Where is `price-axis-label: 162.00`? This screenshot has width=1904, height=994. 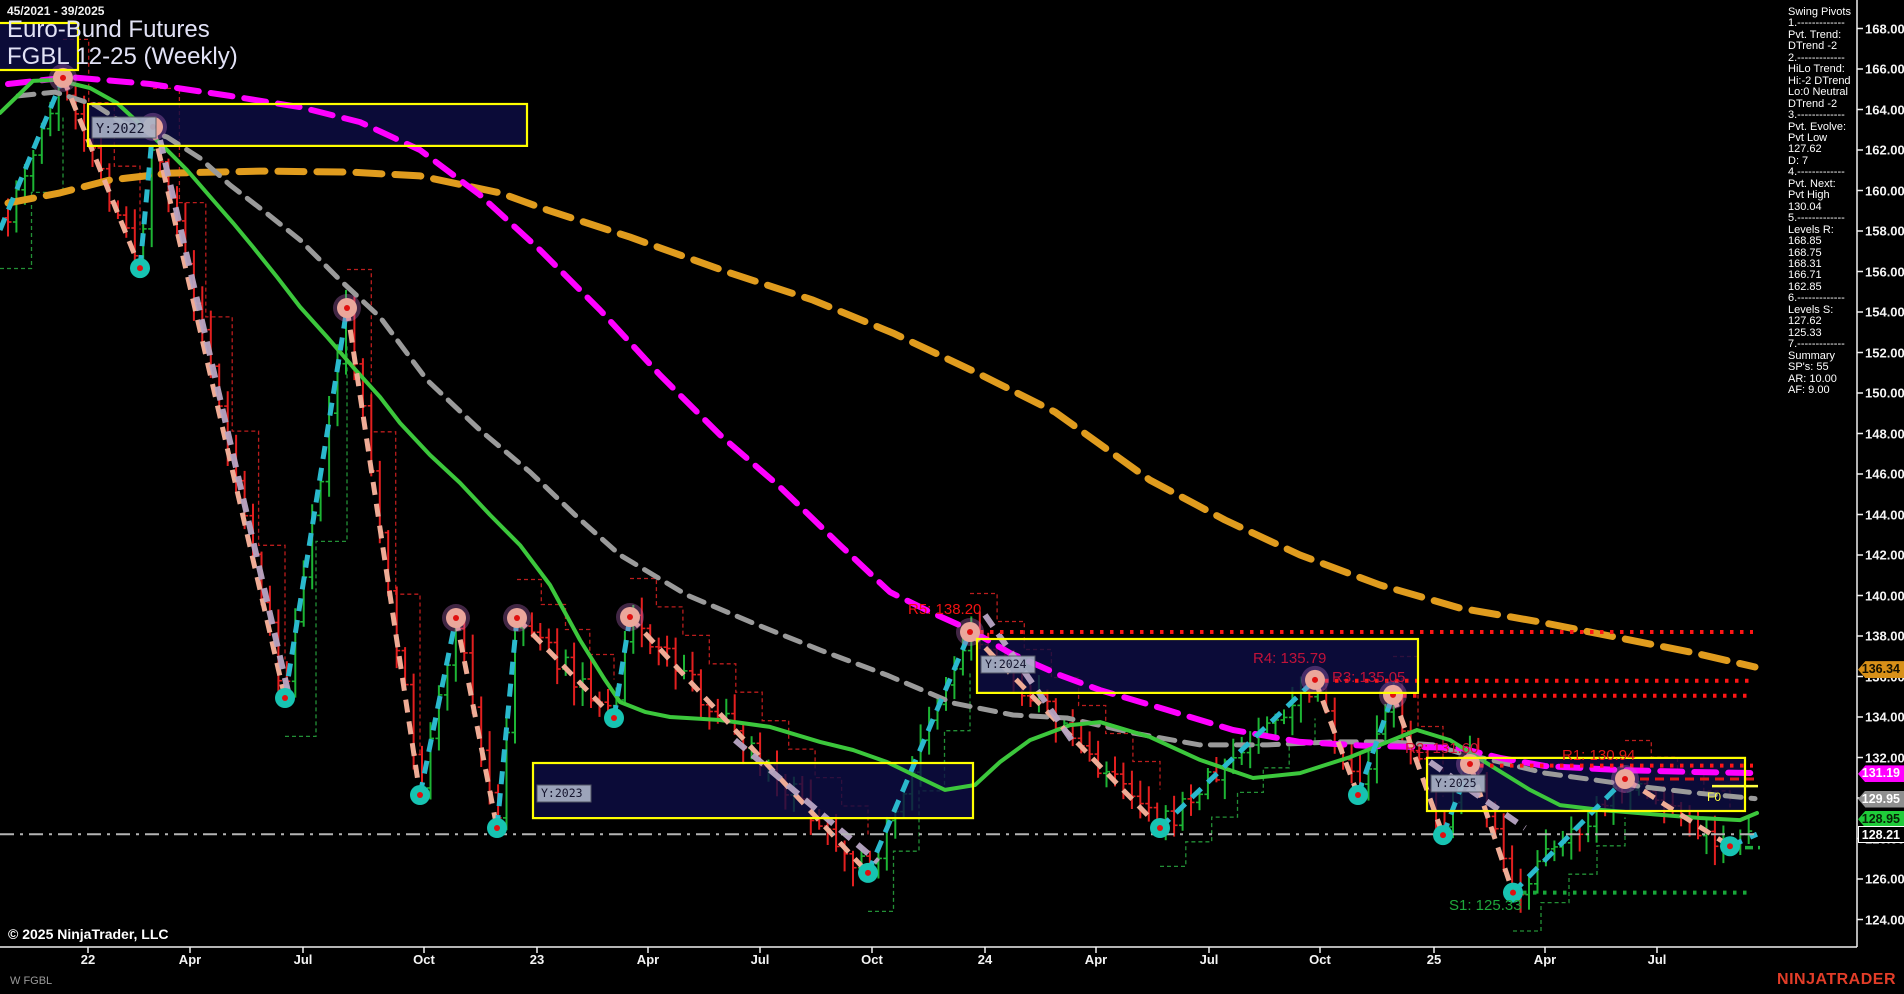 price-axis-label: 162.00 is located at coordinates (1884, 150).